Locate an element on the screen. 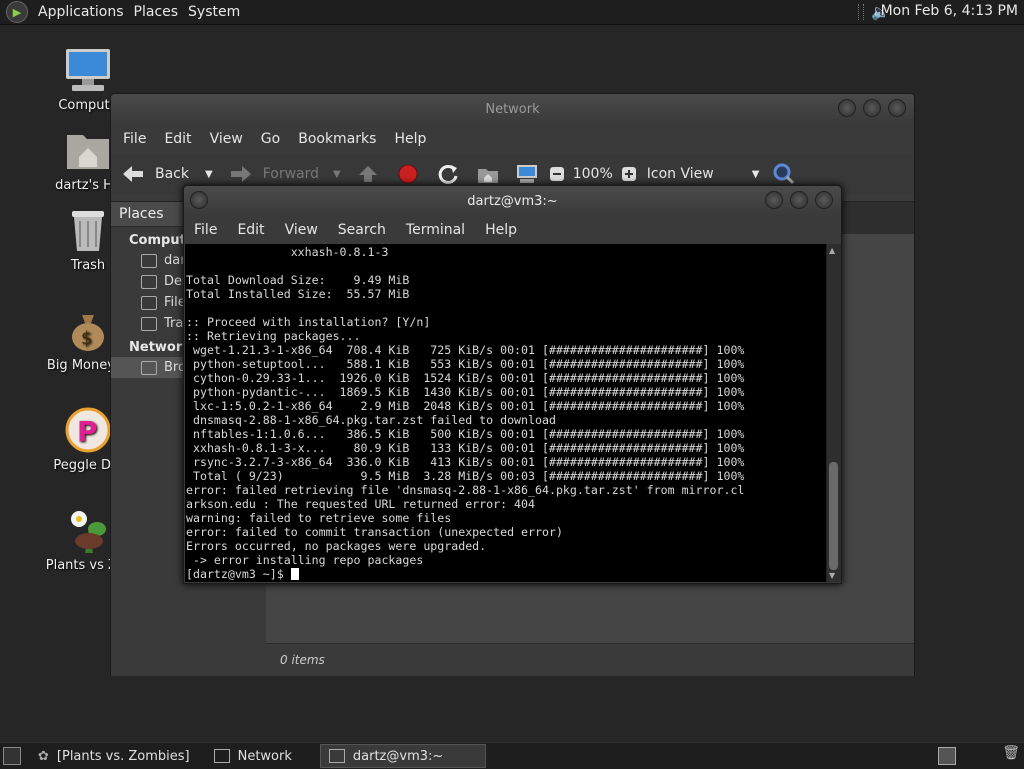 The width and height of the screenshot is (1024, 769). computer-button is located at coordinates (527, 174).